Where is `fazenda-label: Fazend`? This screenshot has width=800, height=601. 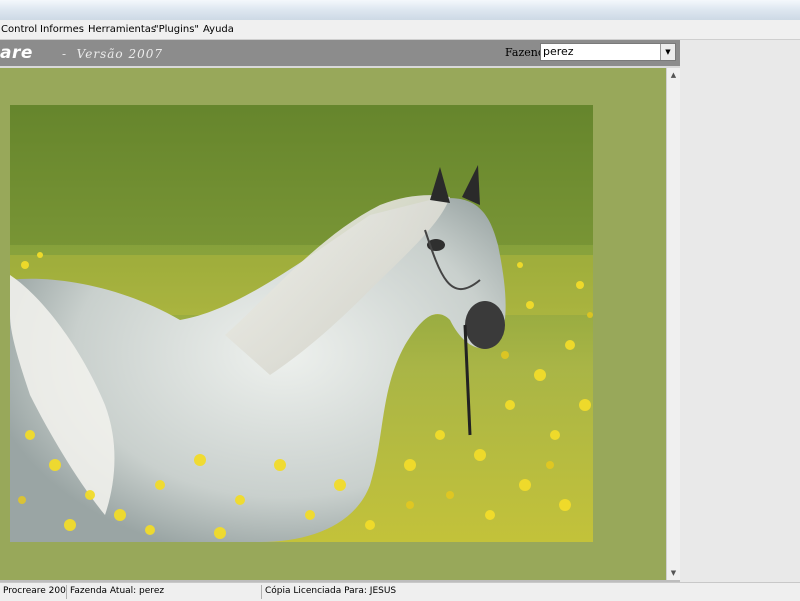
fazenda-label: Fazend is located at coordinates (525, 52).